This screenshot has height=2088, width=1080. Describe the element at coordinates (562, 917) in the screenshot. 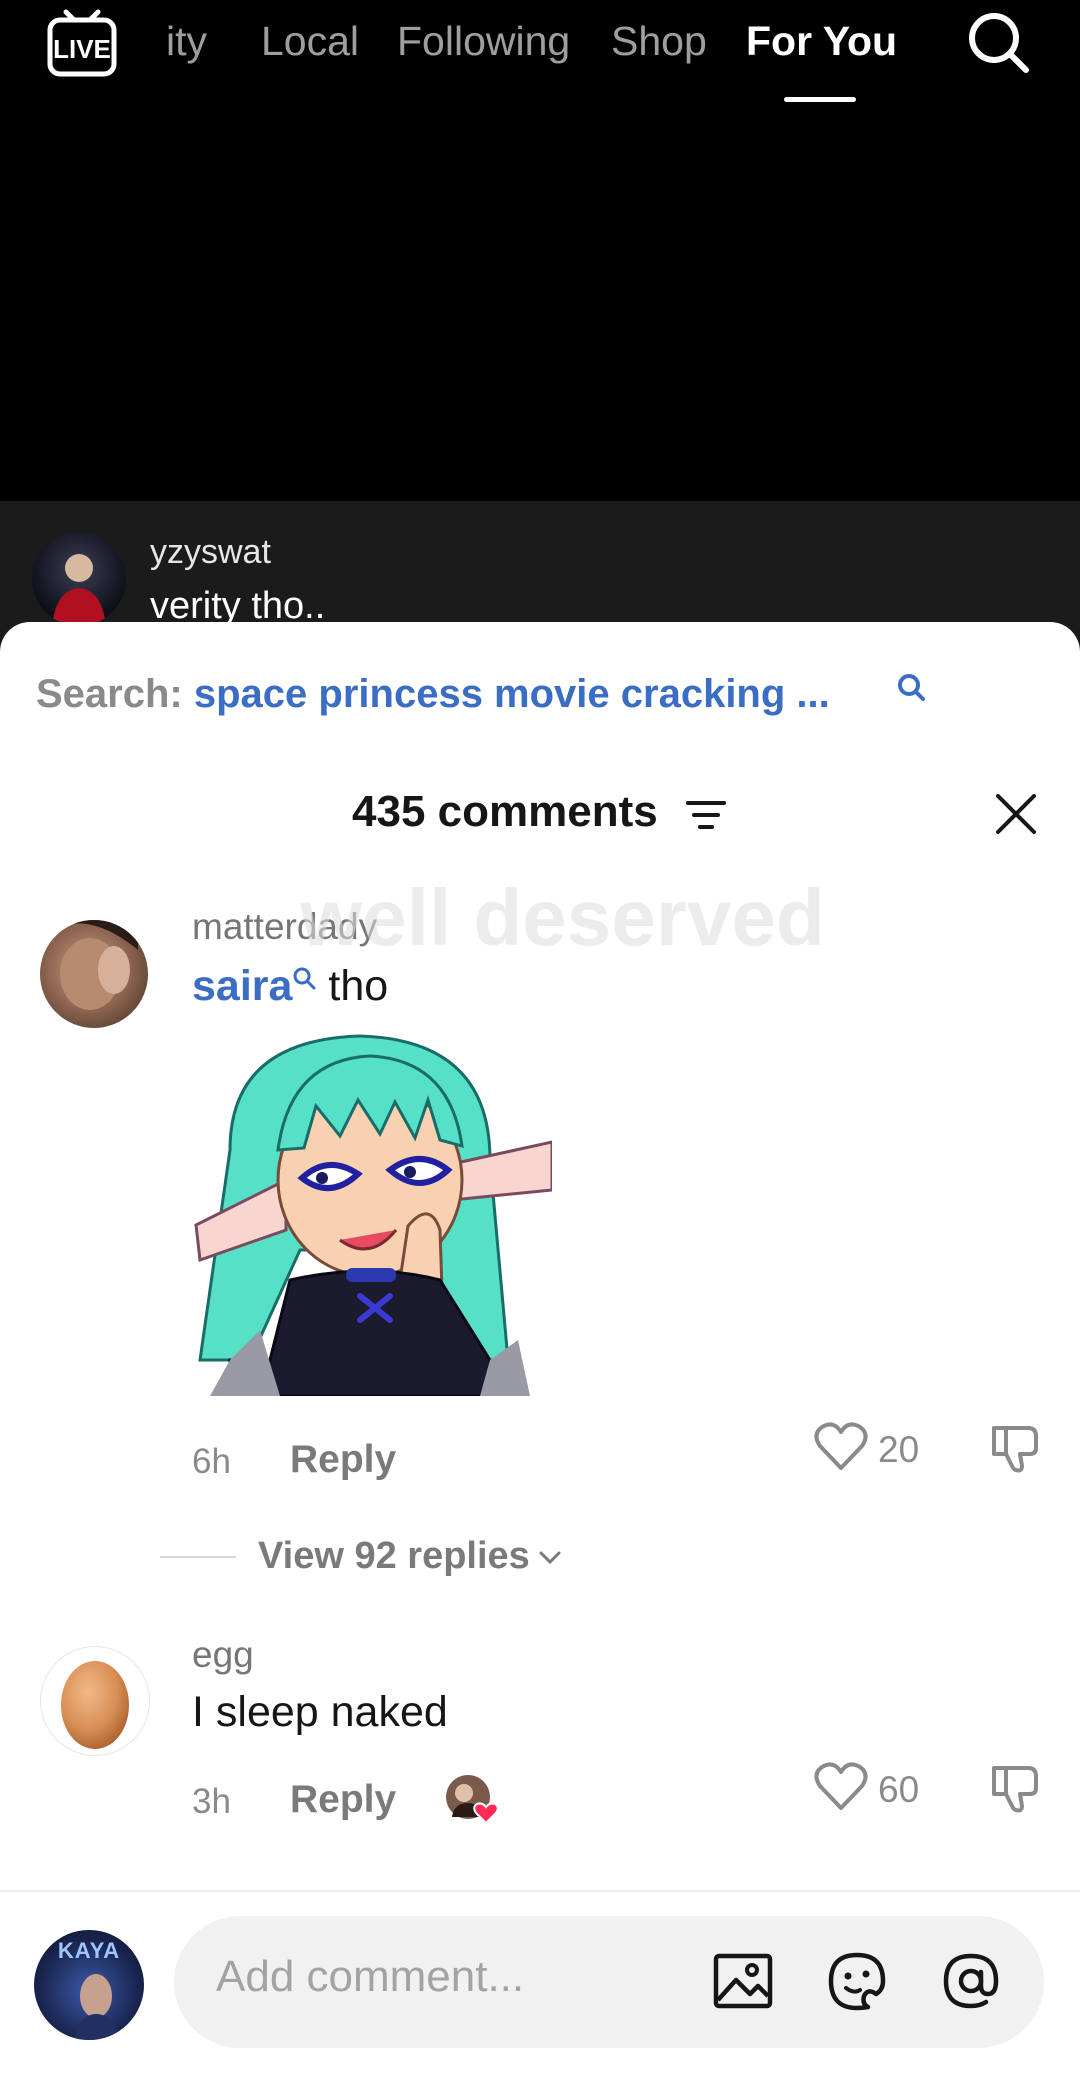

I see `video-caption-watermark: well deserved` at that location.